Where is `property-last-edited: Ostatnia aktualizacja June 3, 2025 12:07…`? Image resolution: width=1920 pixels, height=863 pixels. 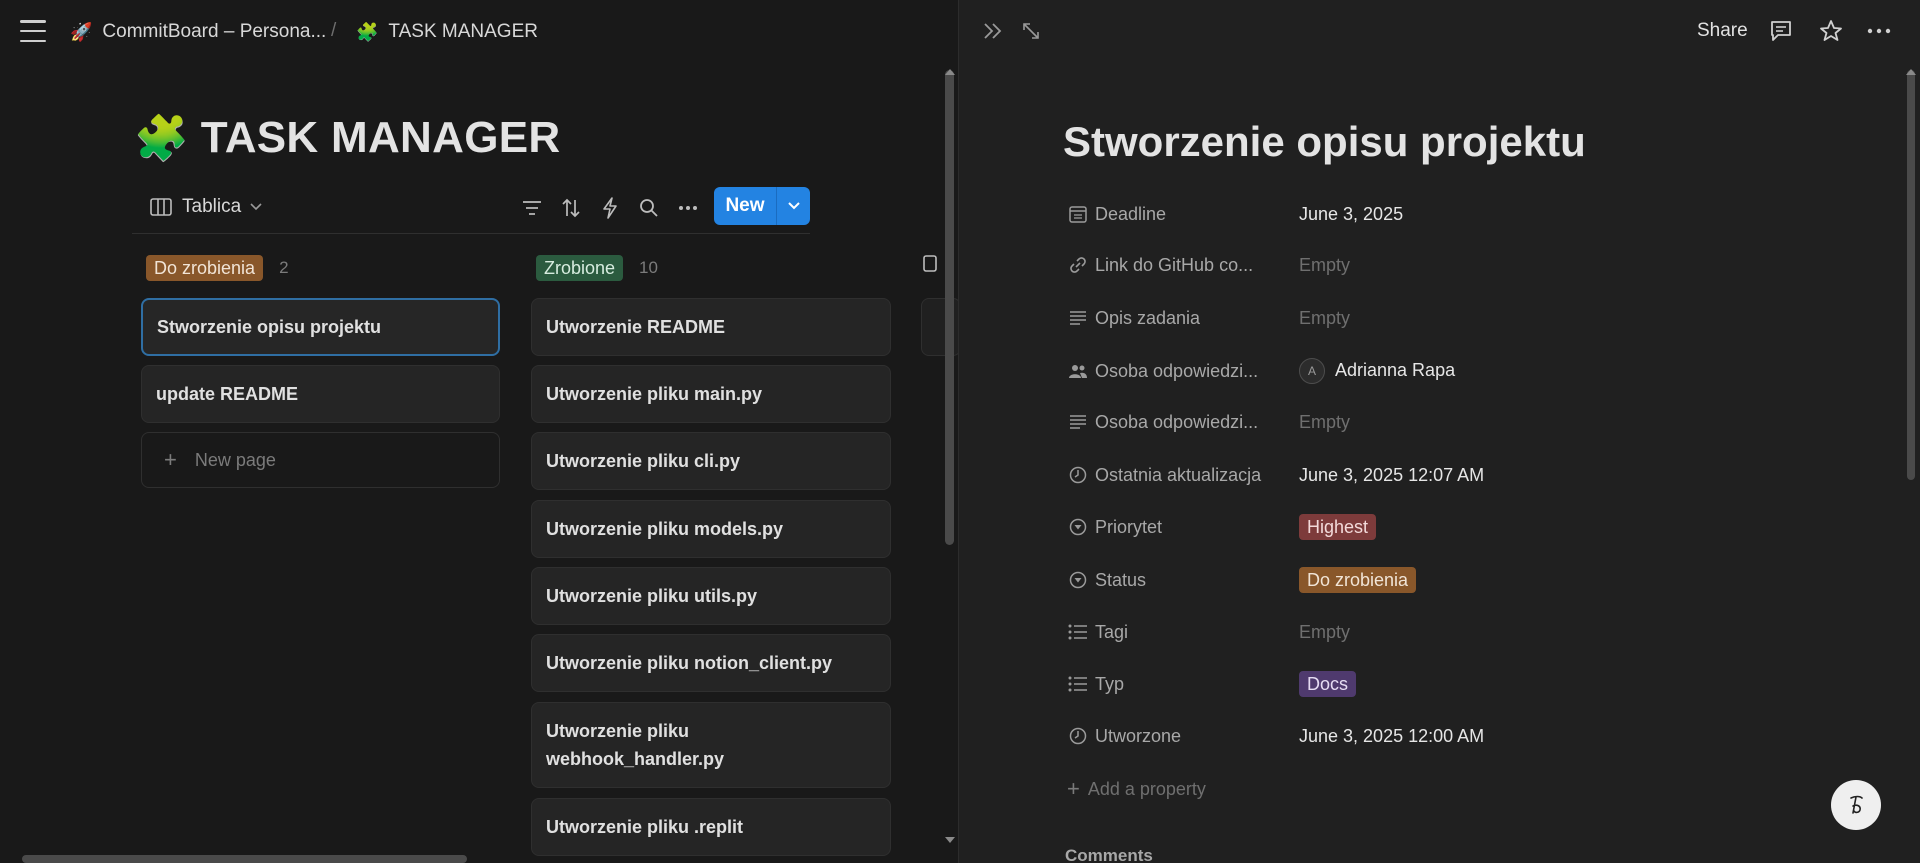 property-last-edited: Ostatnia aktualizacja June 3, 2025 12:07… is located at coordinates (1447, 475).